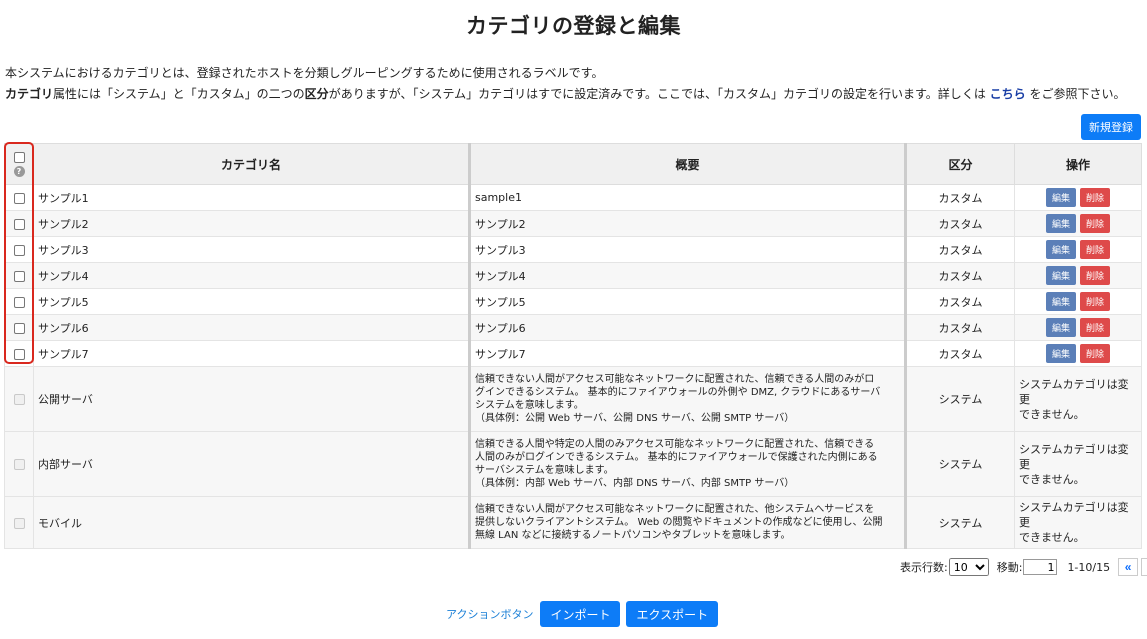  What do you see at coordinates (688, 164) in the screenshot?
I see `header-summary: 概要` at bounding box center [688, 164].